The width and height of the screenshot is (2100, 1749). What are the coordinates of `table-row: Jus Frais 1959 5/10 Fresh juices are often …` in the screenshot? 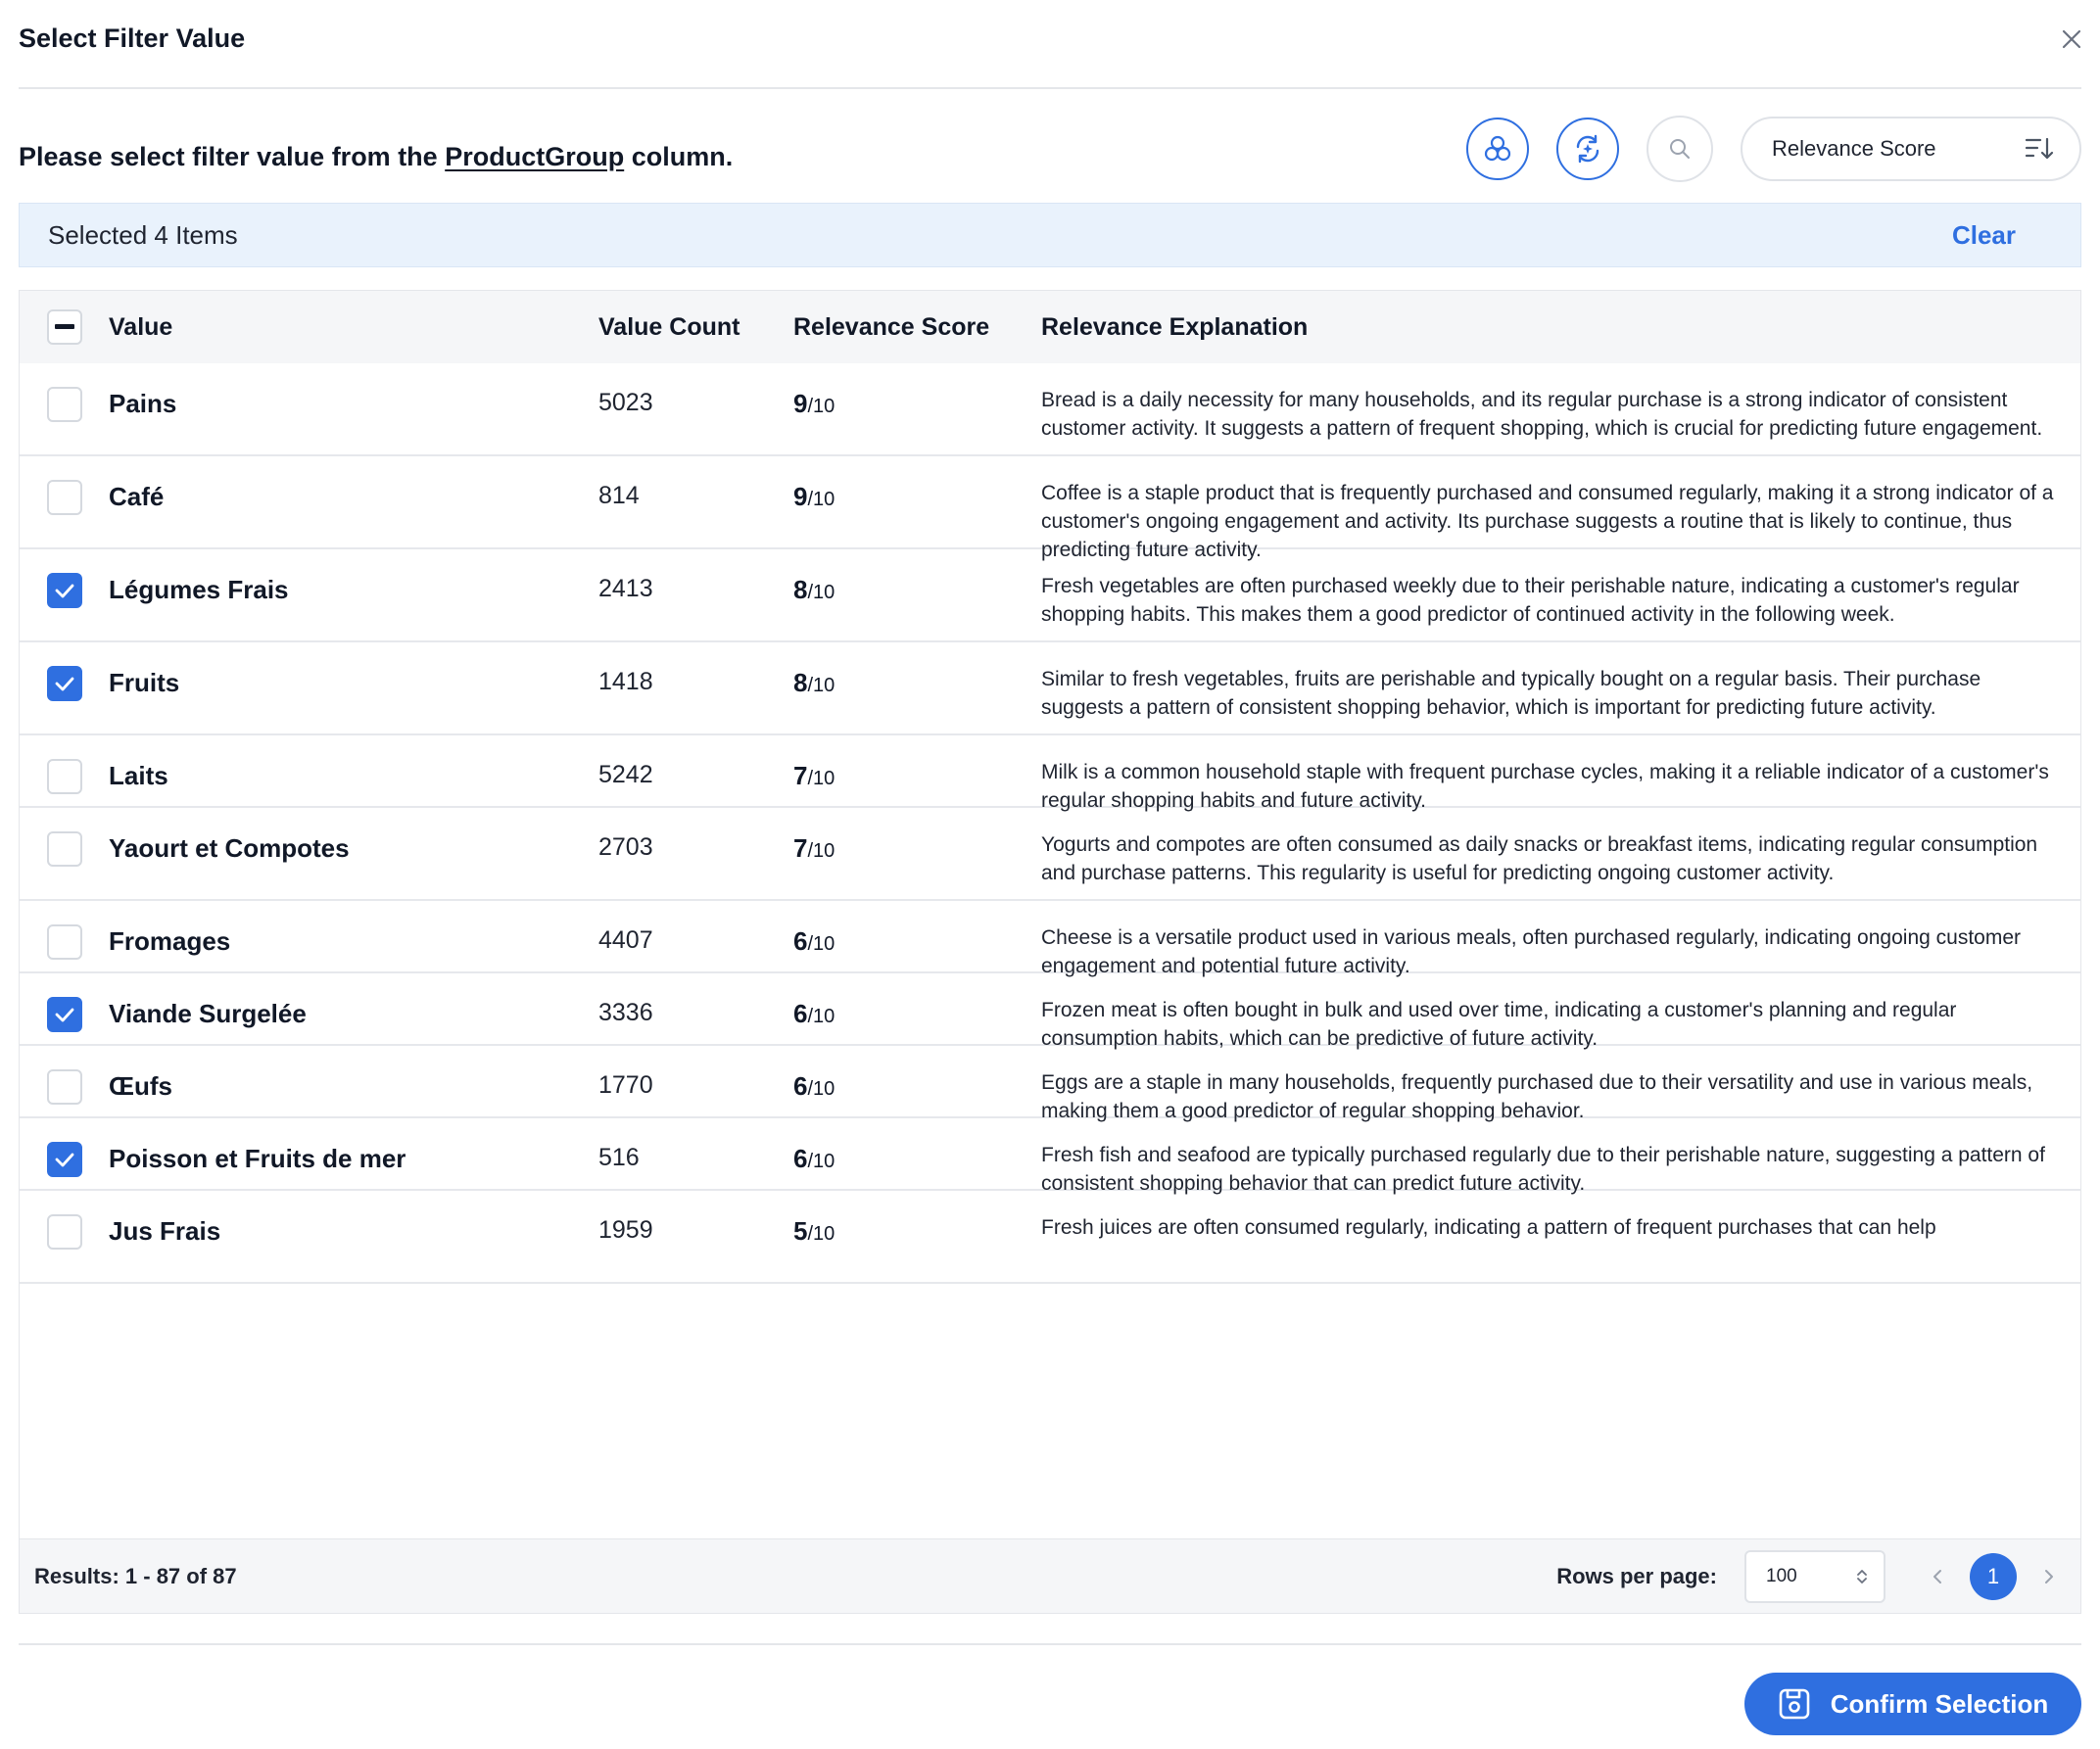 It's located at (1050, 1237).